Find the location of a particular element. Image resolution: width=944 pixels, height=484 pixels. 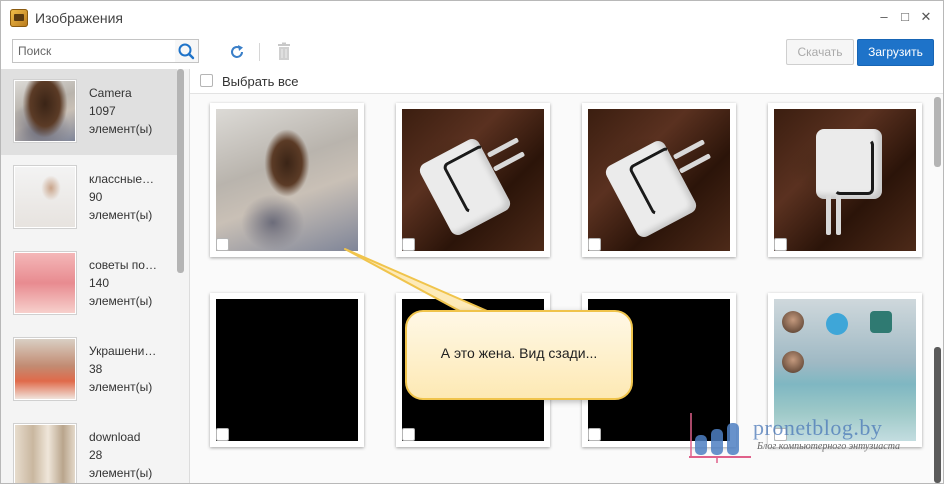

album-item-camera: Camera 1097 элемент(ы) is located at coordinates (89, 112).